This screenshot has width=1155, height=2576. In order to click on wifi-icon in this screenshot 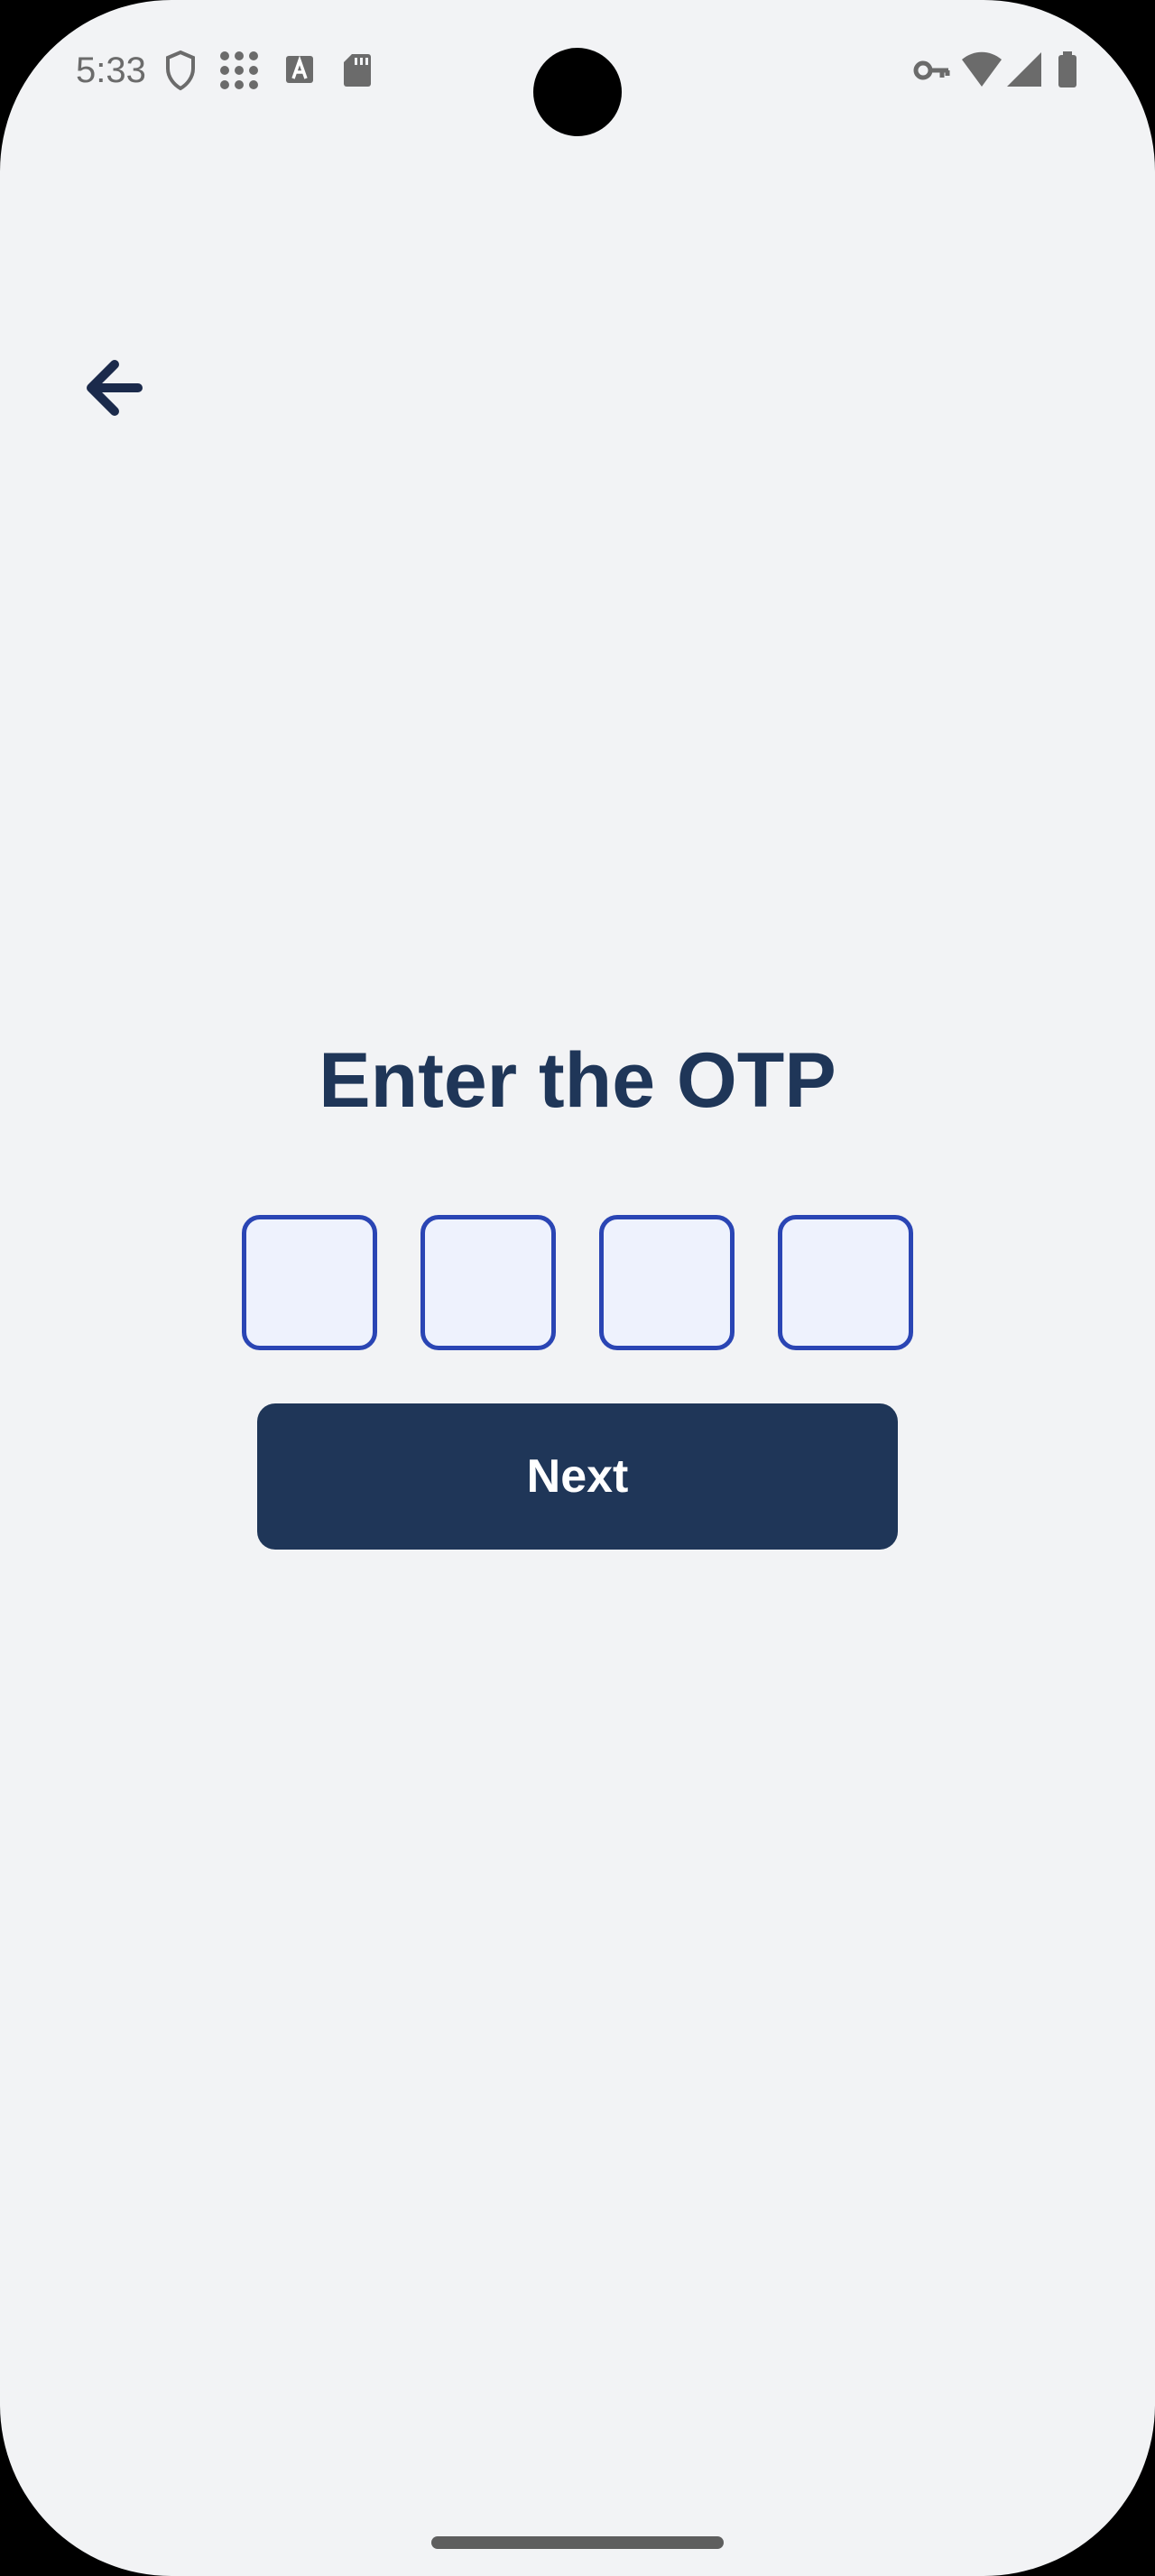, I will do `click(982, 69)`.